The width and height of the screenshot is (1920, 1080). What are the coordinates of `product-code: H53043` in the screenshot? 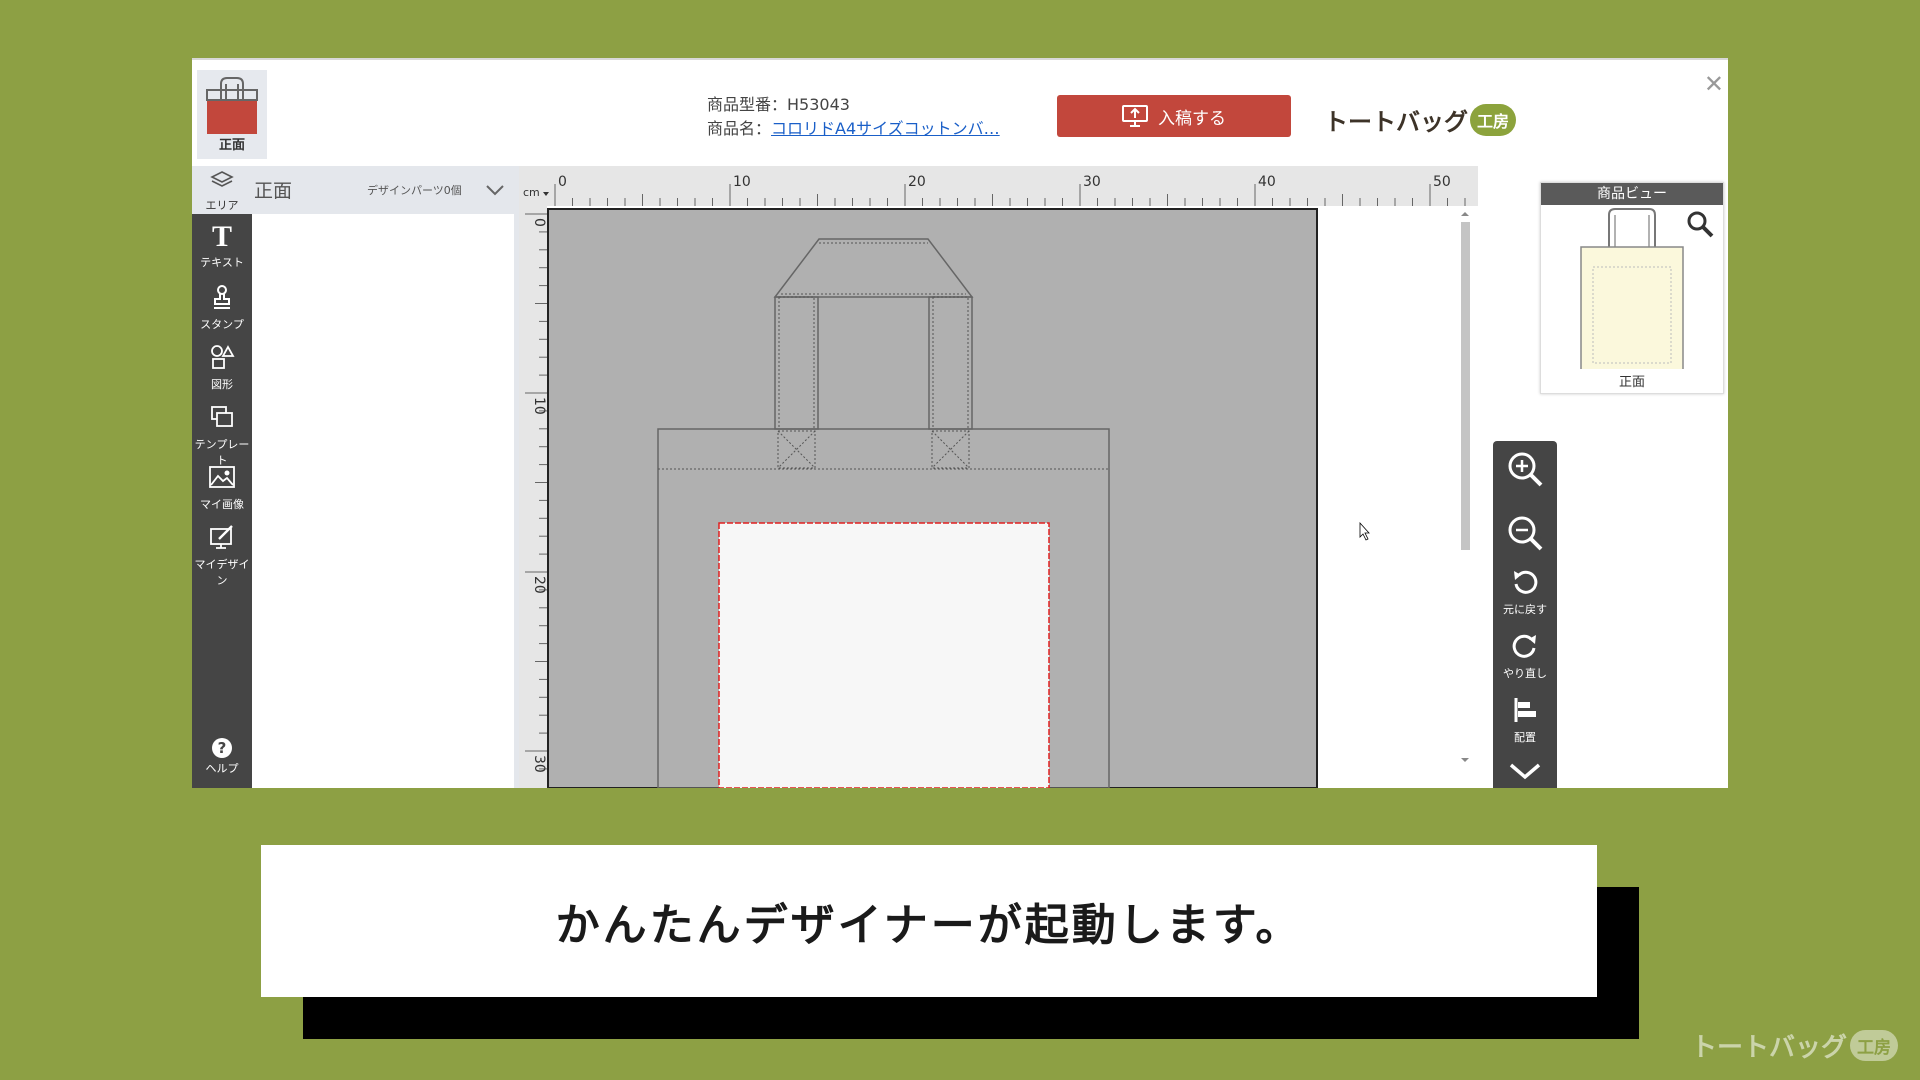 It's located at (818, 104).